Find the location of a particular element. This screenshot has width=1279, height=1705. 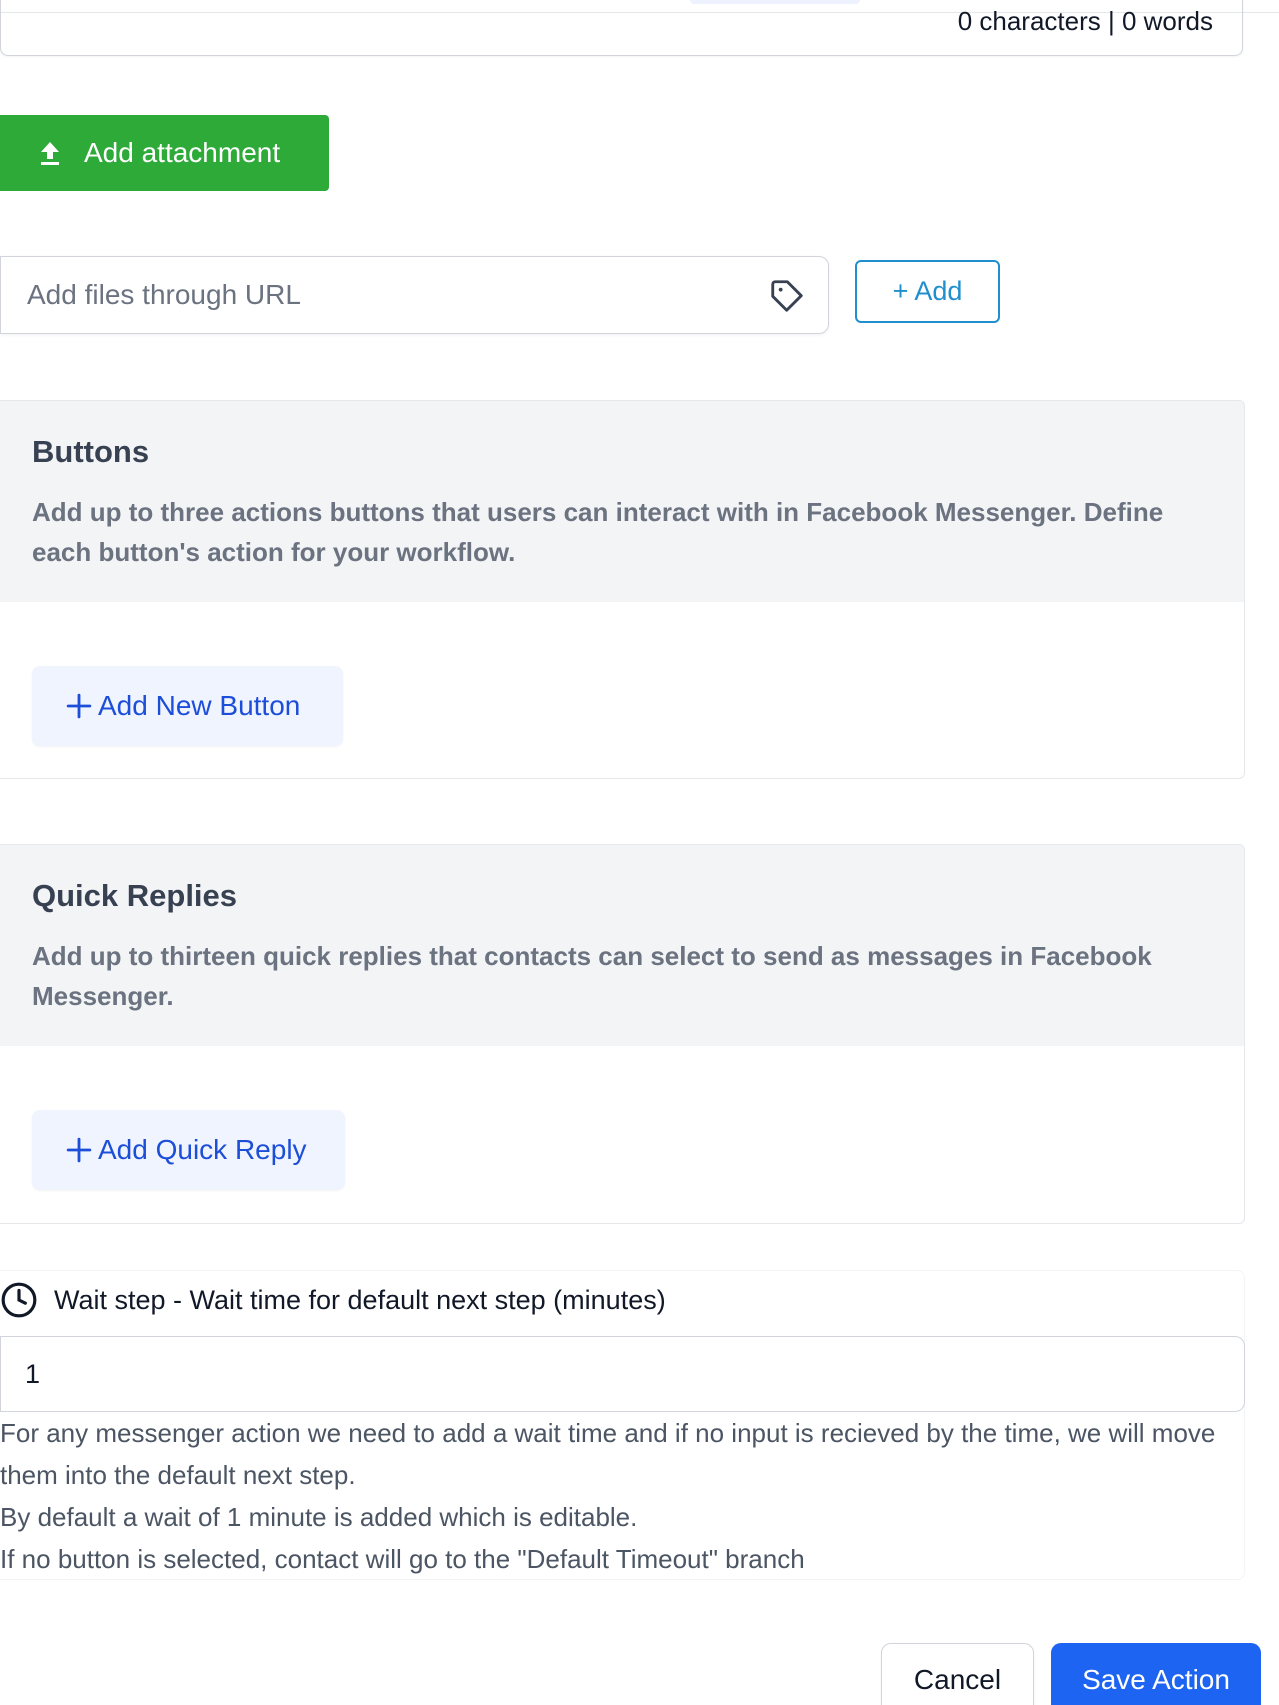

buttons-panel-body: Add New Button is located at coordinates (622, 690).